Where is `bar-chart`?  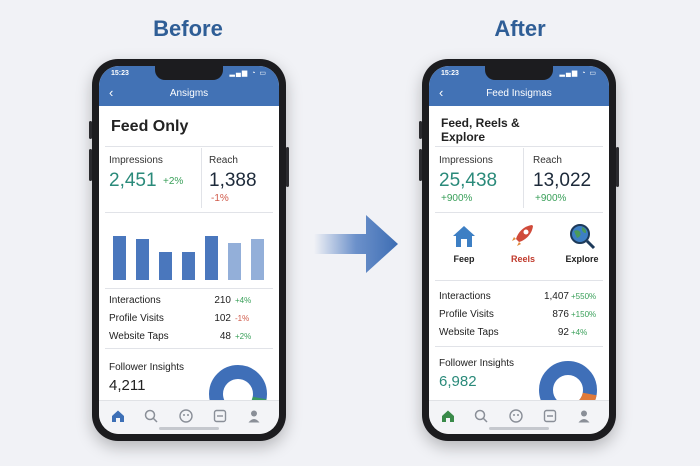 bar-chart is located at coordinates (189, 252).